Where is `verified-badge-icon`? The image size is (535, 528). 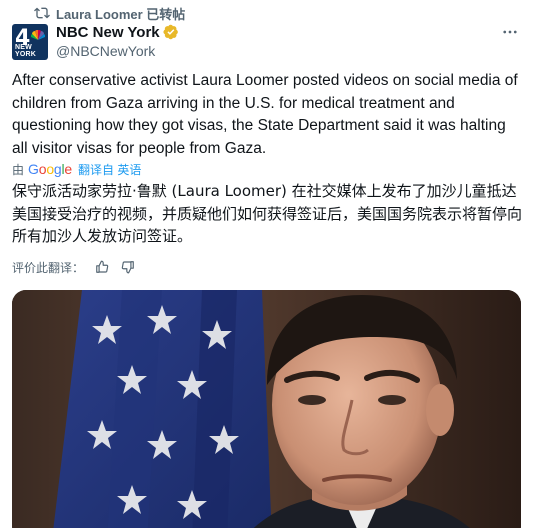 verified-badge-icon is located at coordinates (171, 32).